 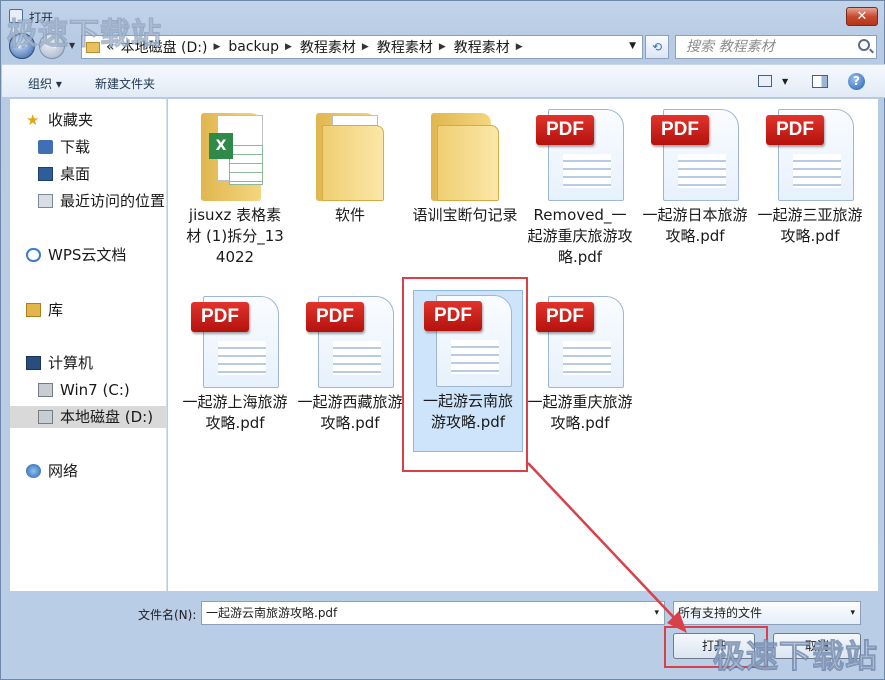 I want to click on preview-pane-icon, so click(x=820, y=81).